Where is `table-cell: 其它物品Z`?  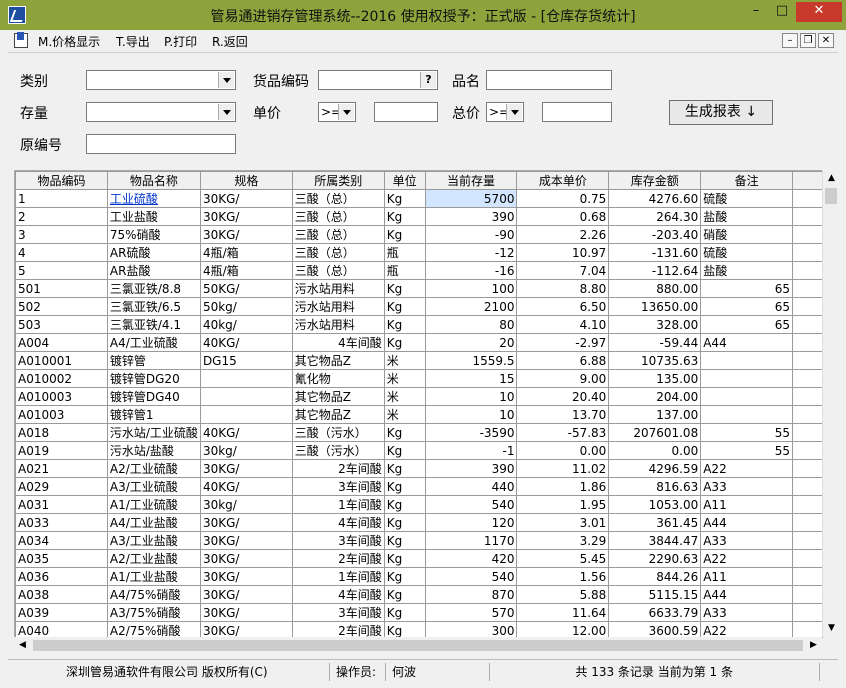
table-cell: 其它物品Z is located at coordinates (338, 360).